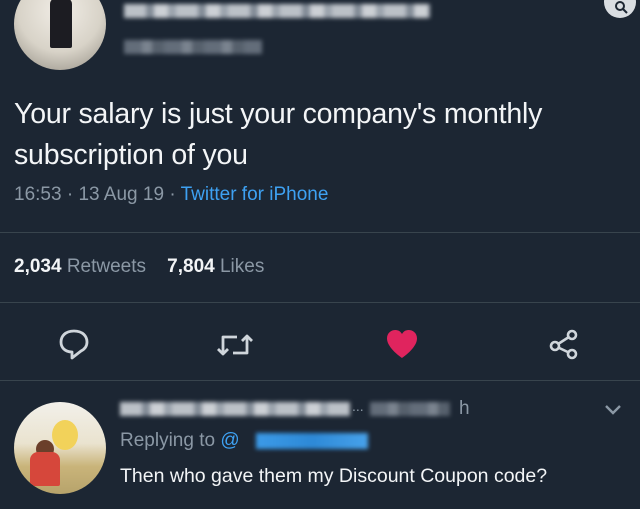  I want to click on tweet-meta: 16:53 · 13 Aug 19 · Twitter for iPhone, so click(171, 195).